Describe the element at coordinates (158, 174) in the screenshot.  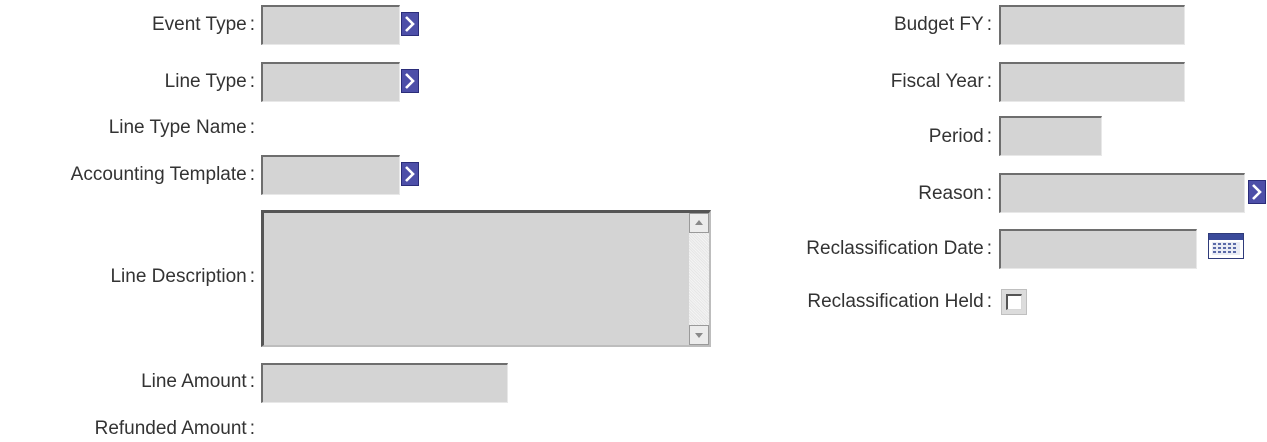
I see `accounting-template-label-text: Accounting Template` at that location.